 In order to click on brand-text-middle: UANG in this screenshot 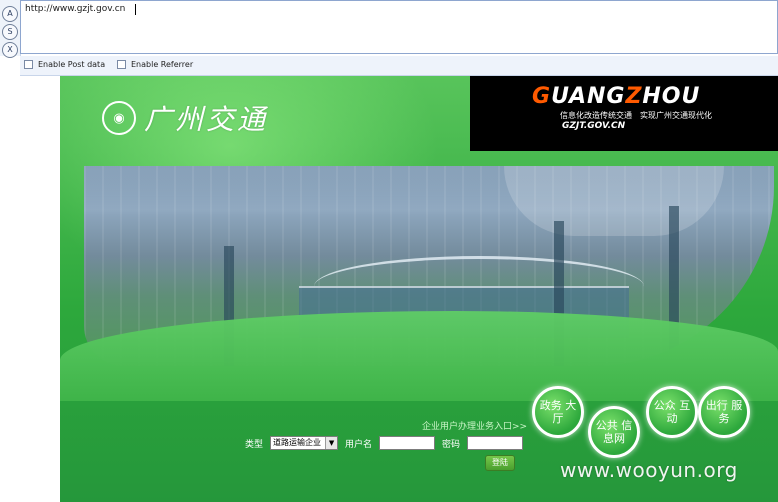, I will do `click(588, 96)`.